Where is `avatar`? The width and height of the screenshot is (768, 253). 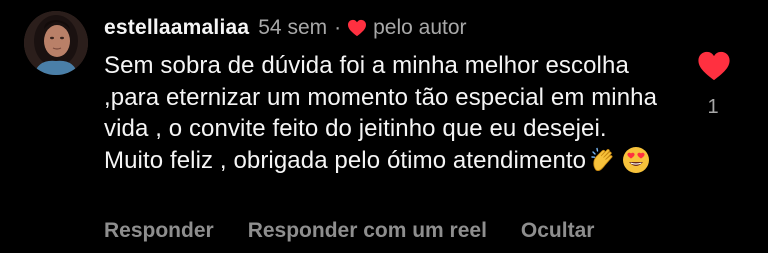
avatar is located at coordinates (56, 43).